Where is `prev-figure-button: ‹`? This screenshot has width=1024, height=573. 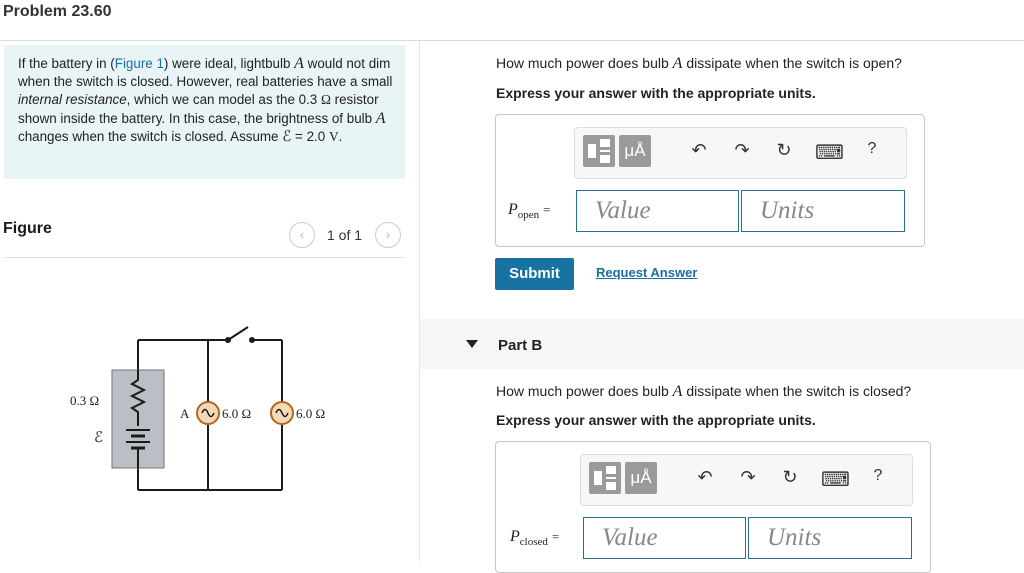
prev-figure-button: ‹ is located at coordinates (302, 235).